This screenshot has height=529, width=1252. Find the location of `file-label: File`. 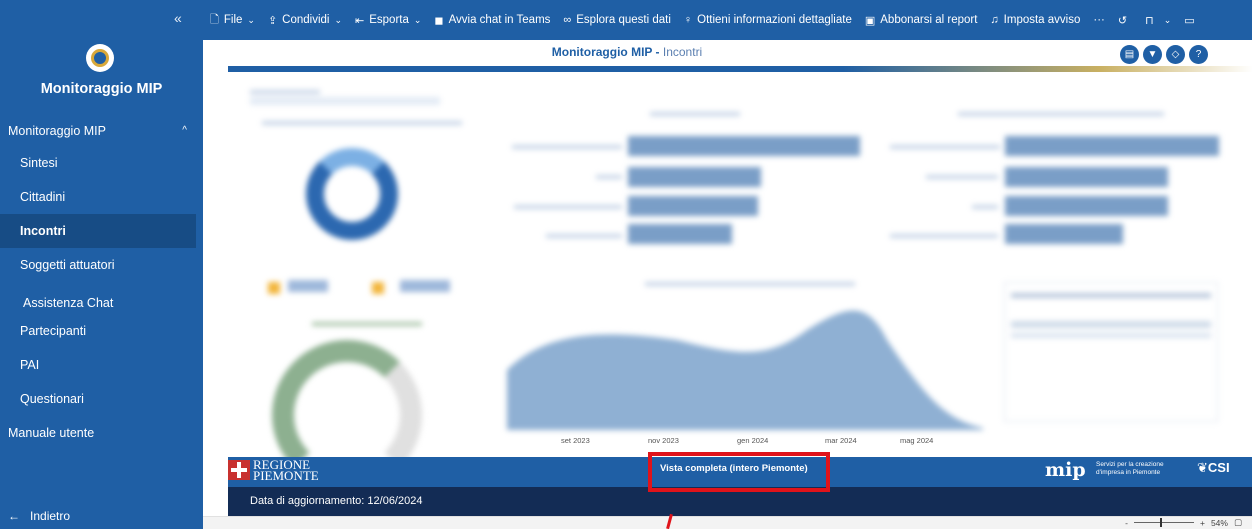

file-label: File is located at coordinates (233, 20).